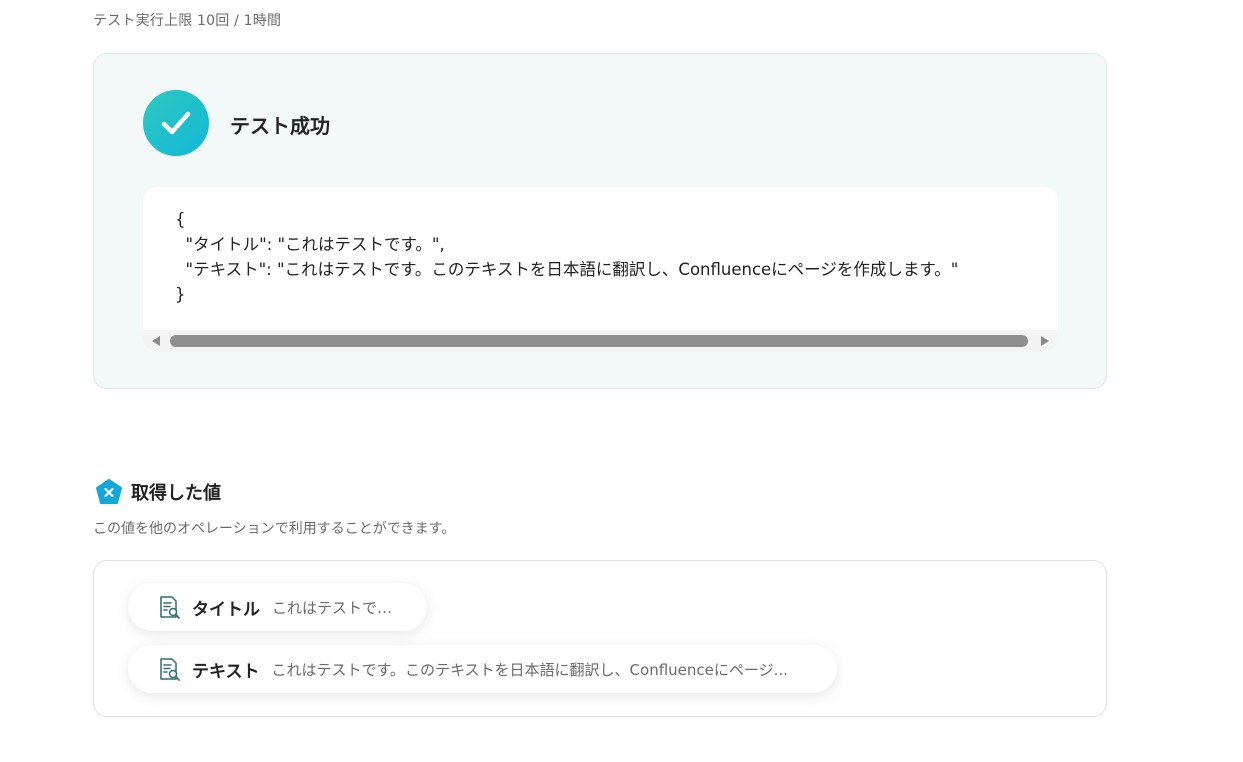 The height and width of the screenshot is (762, 1243). I want to click on scroll-right-arrow-icon, so click(1045, 341).